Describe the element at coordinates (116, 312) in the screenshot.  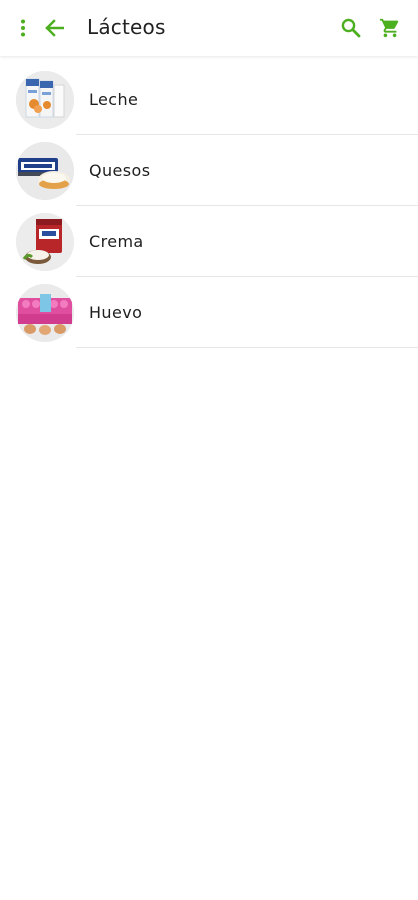
I see `list-item-label: Huevo` at that location.